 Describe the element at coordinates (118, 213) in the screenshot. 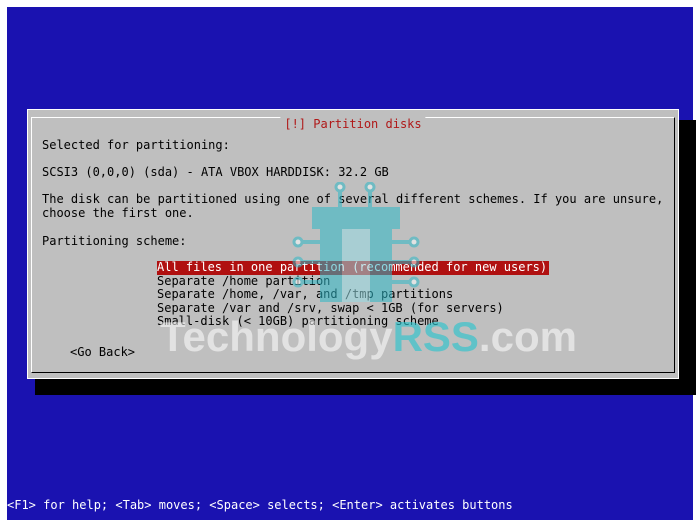

I see `description-line-2: choose the first one.` at that location.